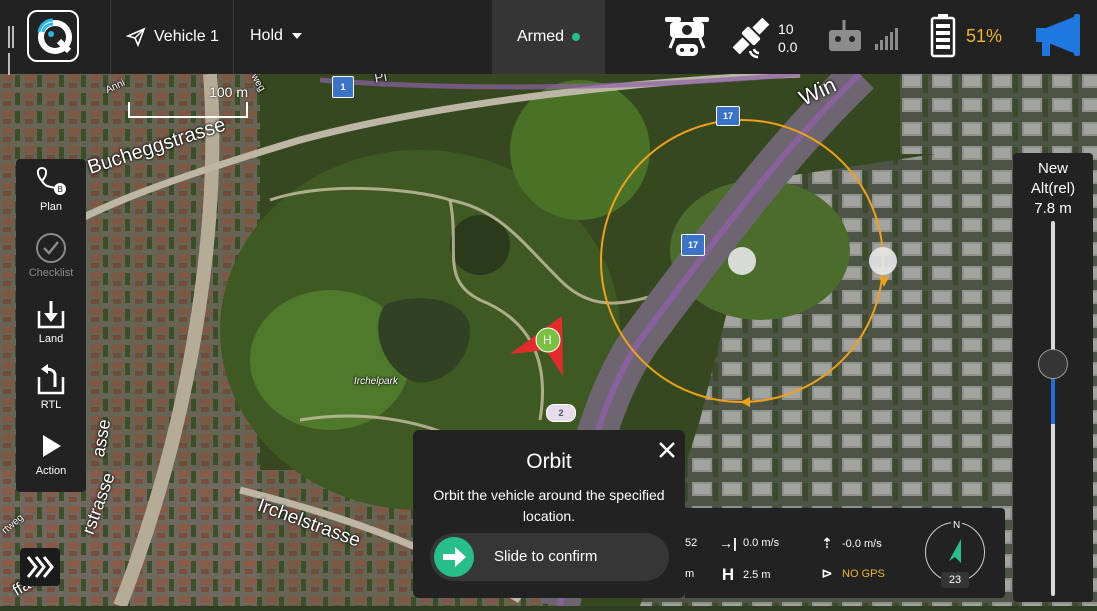 Image resolution: width=1097 pixels, height=611 pixels. What do you see at coordinates (883, 261) in the screenshot?
I see `orbit-radius-handle` at bounding box center [883, 261].